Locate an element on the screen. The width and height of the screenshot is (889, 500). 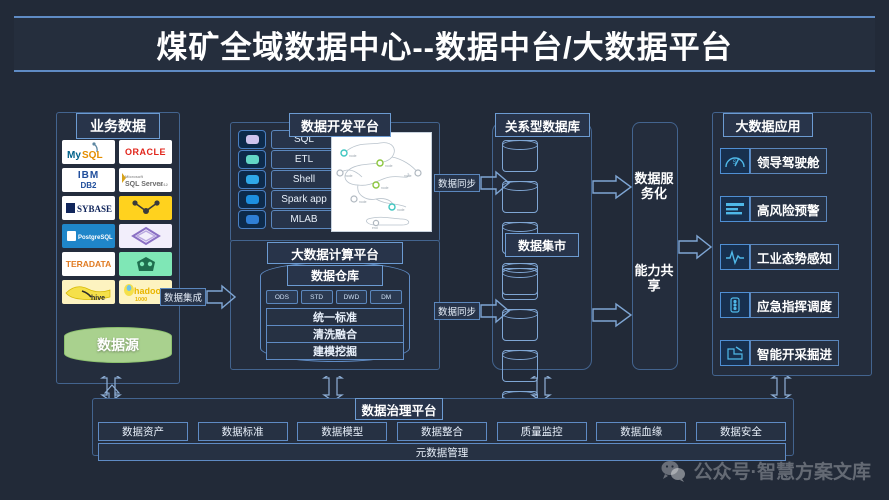
svg-text: S is located at coordinates (735, 163).